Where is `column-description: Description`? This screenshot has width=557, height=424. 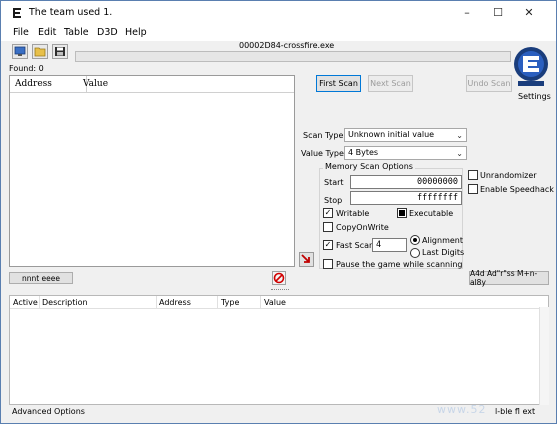 column-description: Description is located at coordinates (65, 302).